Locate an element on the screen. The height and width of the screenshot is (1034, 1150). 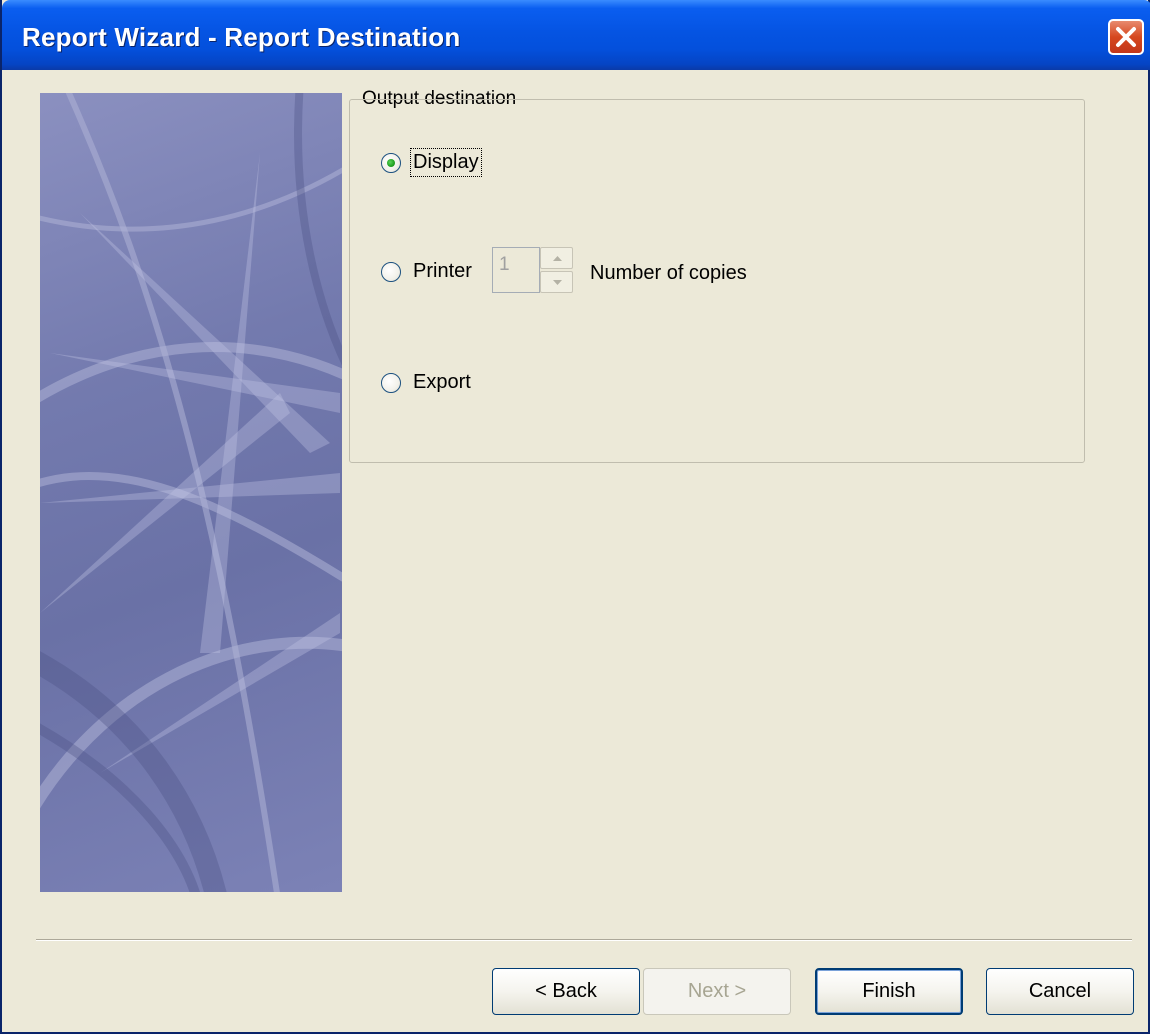
number-of-copies-label: Number of copies is located at coordinates (668, 273).